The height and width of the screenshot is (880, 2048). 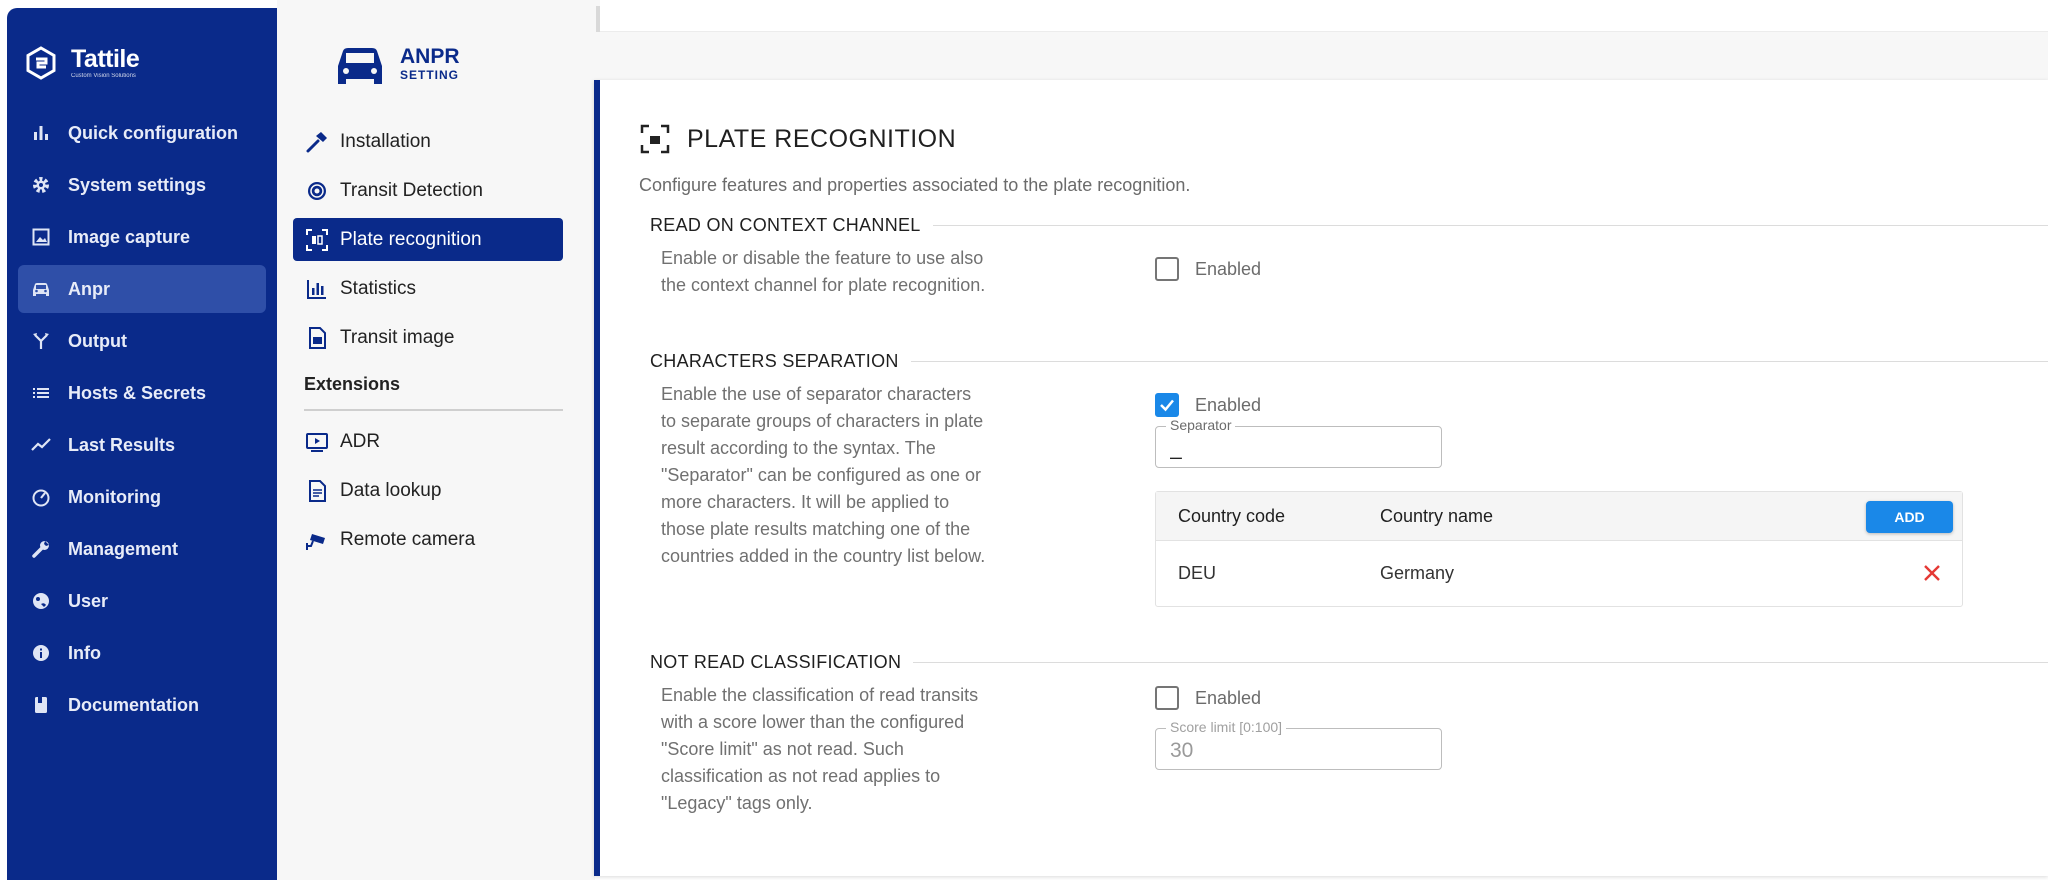 I want to click on panel-title: PLATE RECOGNITION, so click(x=822, y=138).